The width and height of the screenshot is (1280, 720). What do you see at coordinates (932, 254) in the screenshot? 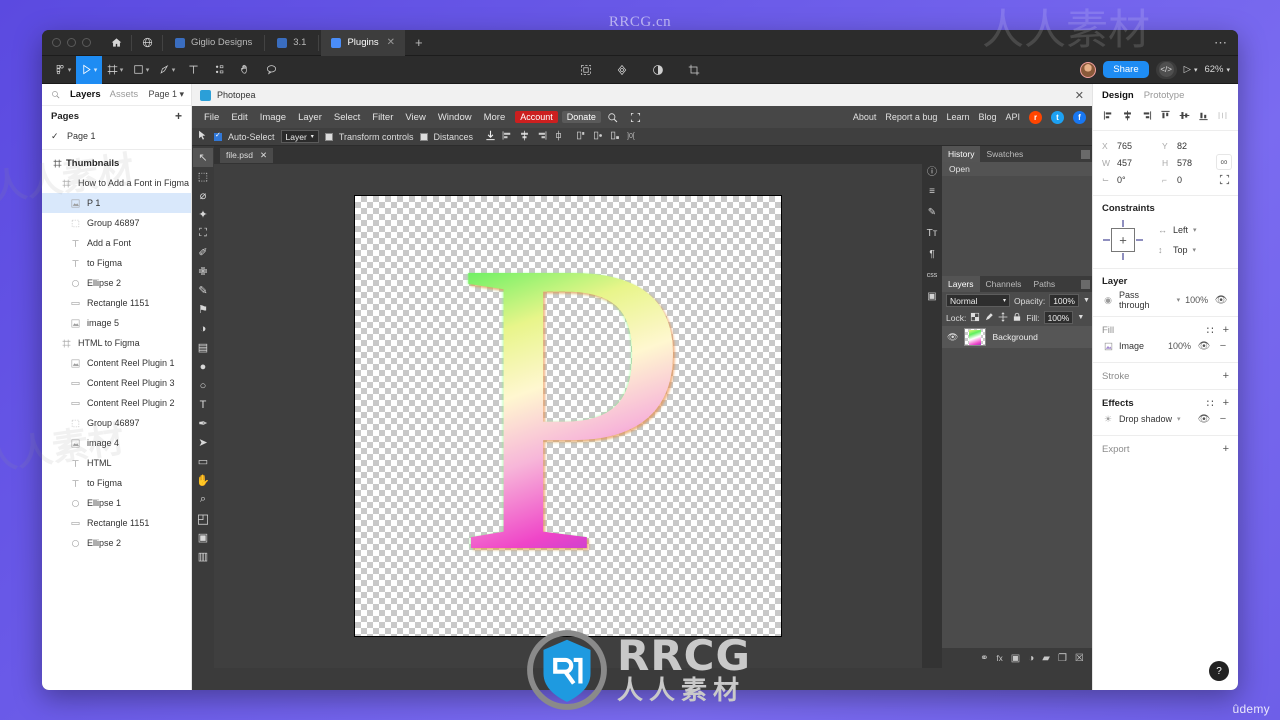
I see `paragraph-icon: ¶` at bounding box center [932, 254].